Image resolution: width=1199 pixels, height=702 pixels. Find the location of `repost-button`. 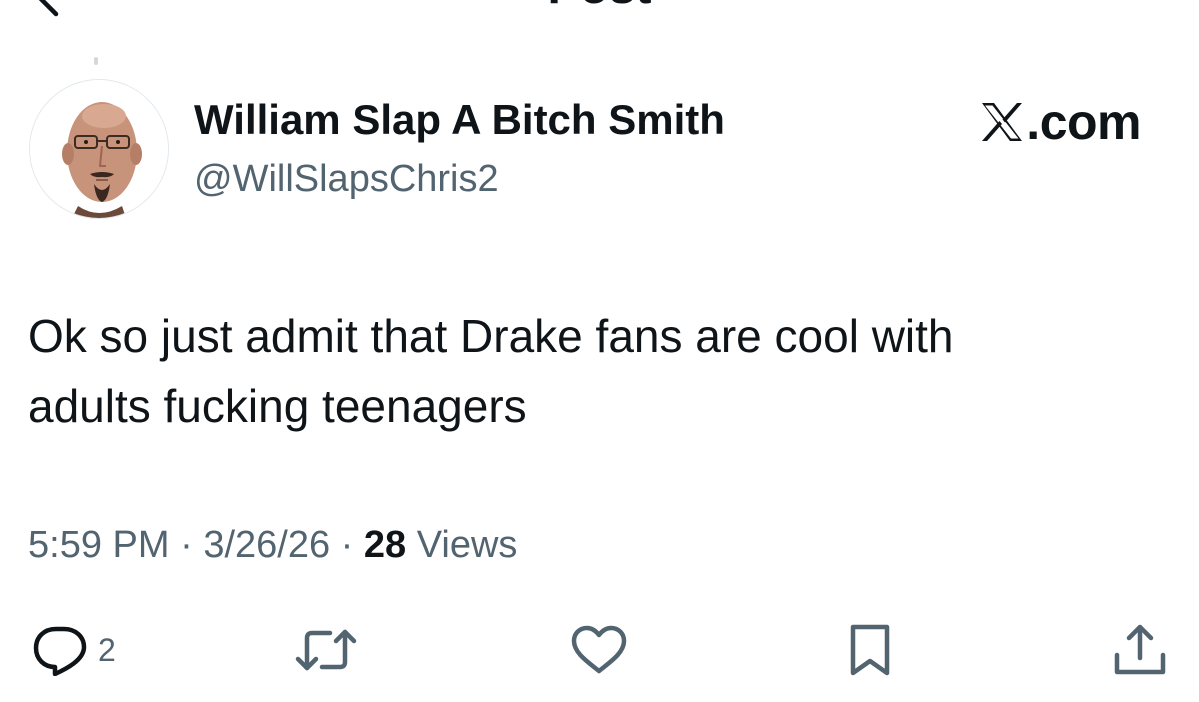

repost-button is located at coordinates (326, 650).